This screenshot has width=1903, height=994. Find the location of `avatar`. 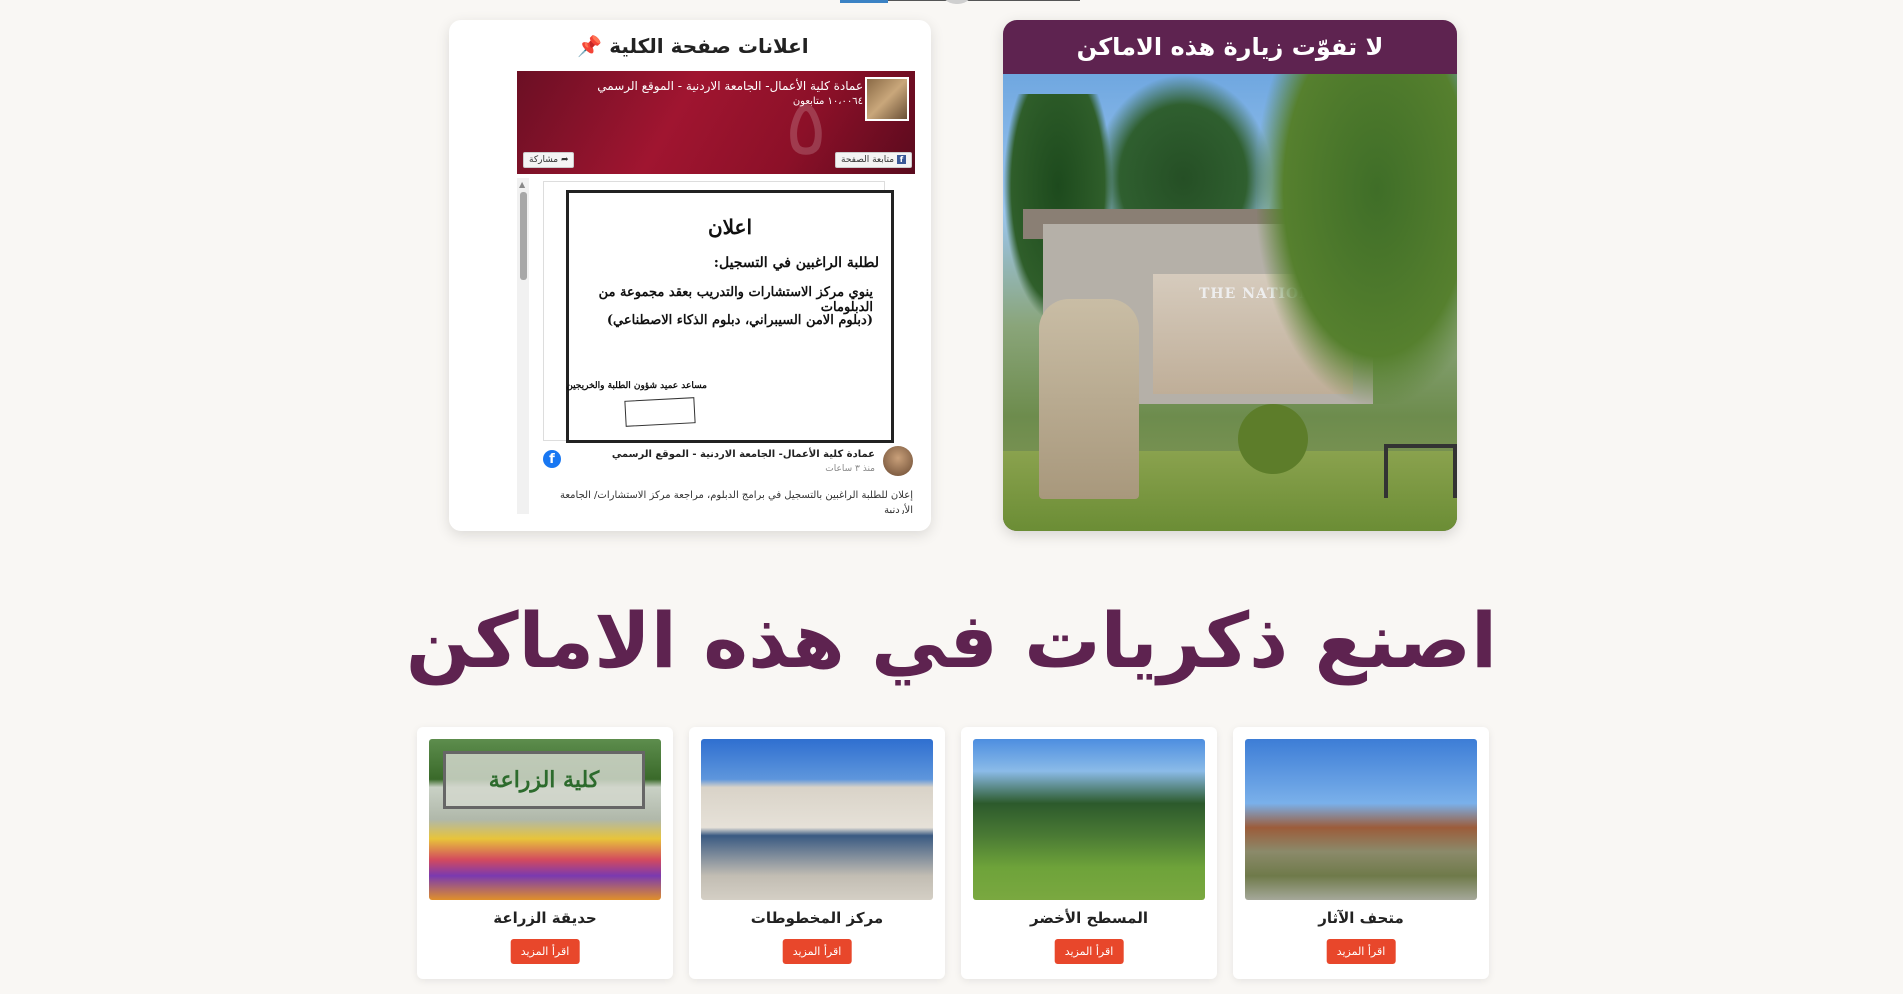

avatar is located at coordinates (898, 461).